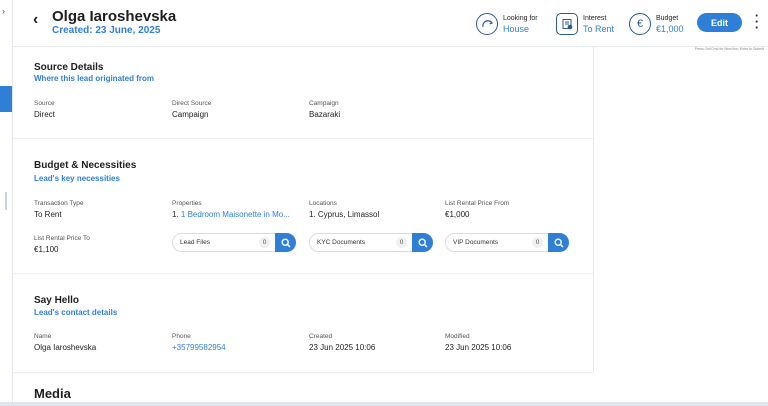  I want to click on phone-link: +35799582954, so click(199, 347).